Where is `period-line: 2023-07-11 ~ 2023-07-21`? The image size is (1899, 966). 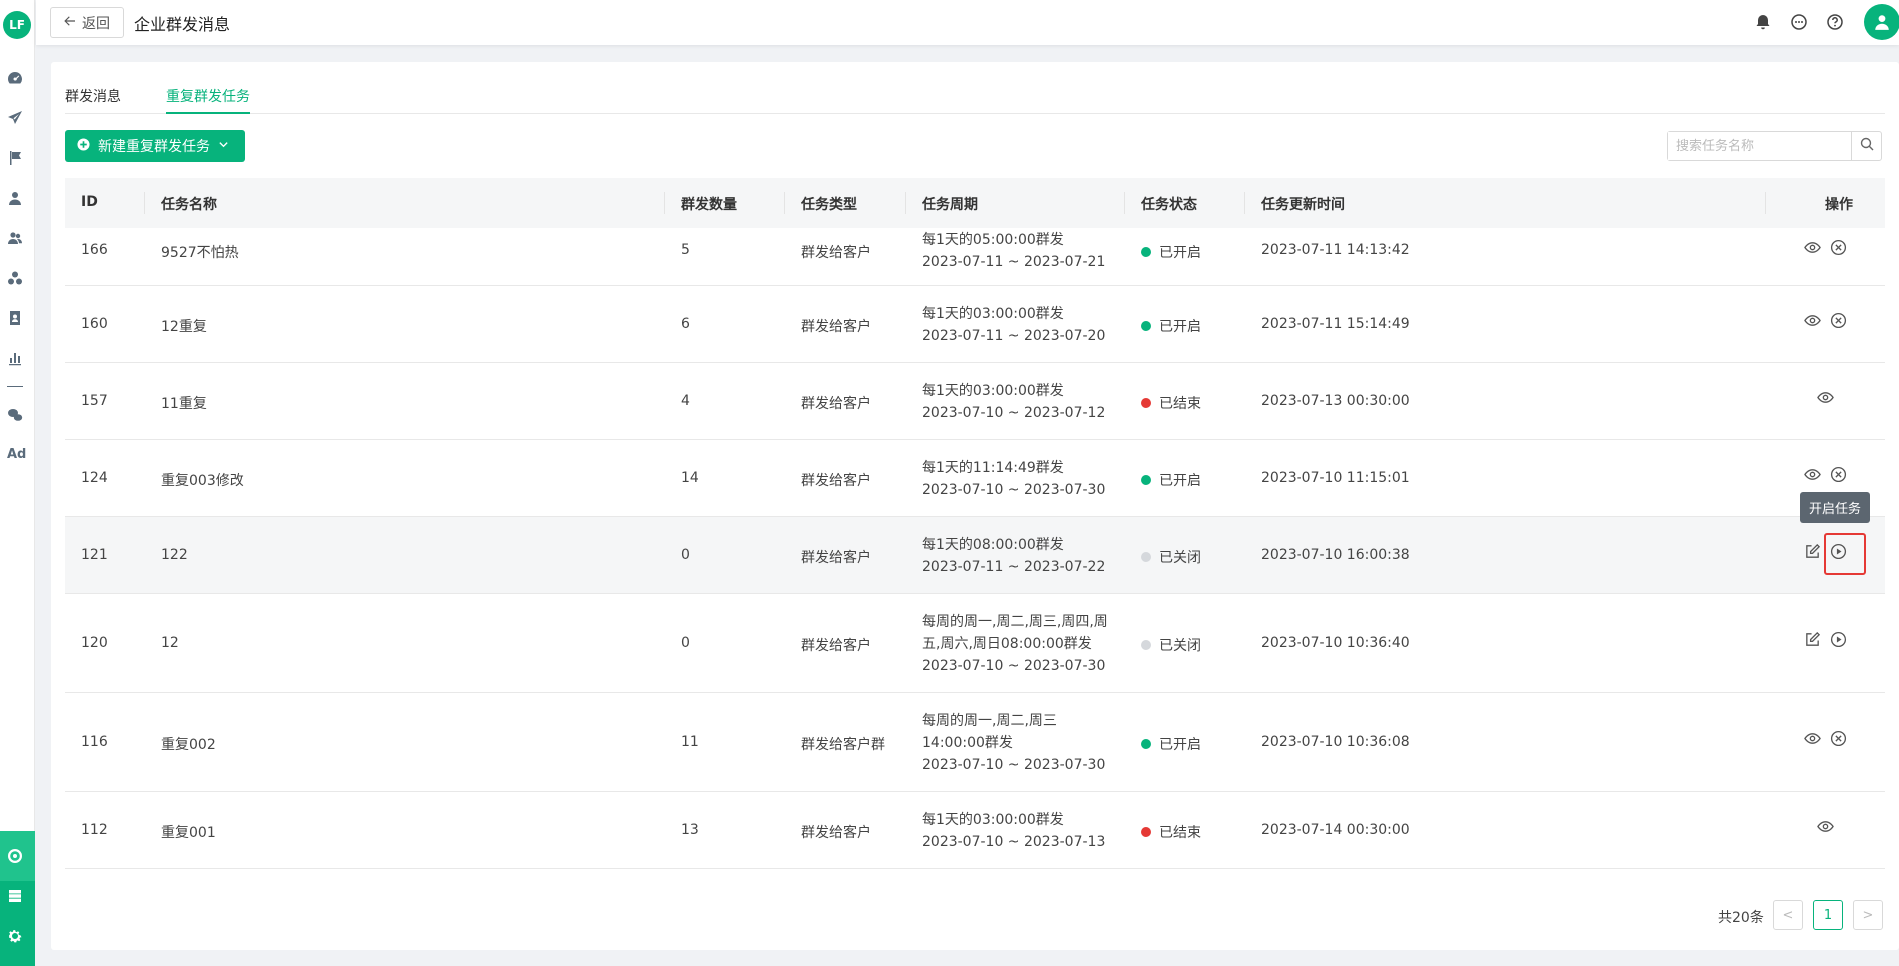
period-line: 2023-07-11 ~ 2023-07-21 is located at coordinates (1014, 262).